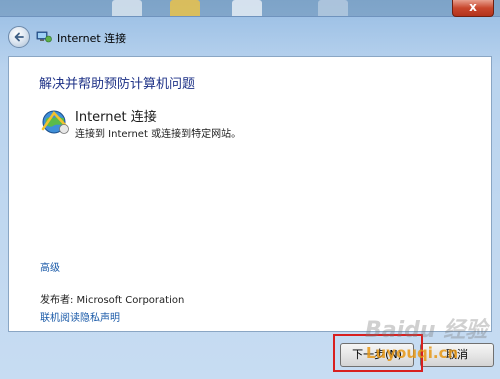 The height and width of the screenshot is (379, 500). What do you see at coordinates (92, 38) in the screenshot?
I see `window-title: Internet 连接` at bounding box center [92, 38].